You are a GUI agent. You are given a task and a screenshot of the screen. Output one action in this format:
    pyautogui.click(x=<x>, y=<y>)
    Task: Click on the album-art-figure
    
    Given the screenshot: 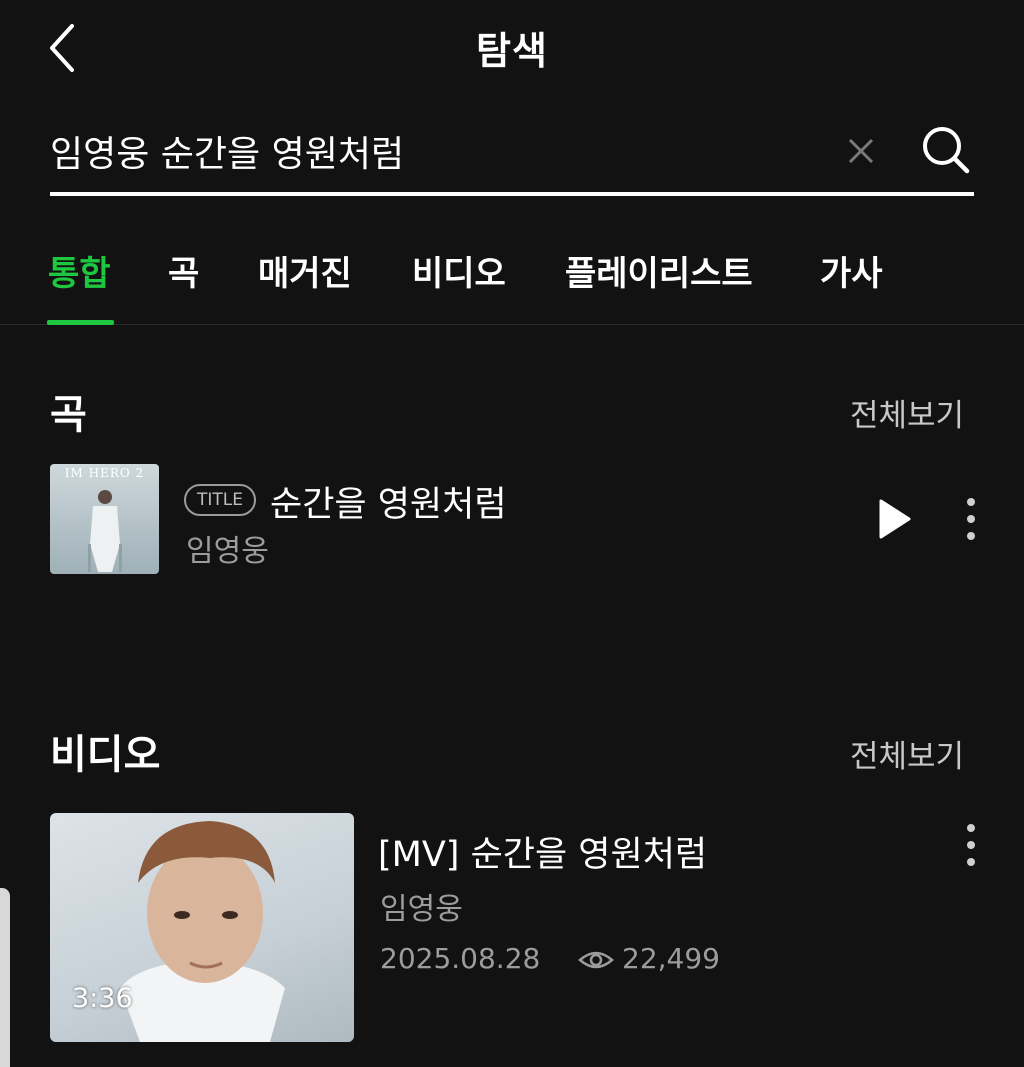 What is the action you would take?
    pyautogui.click(x=105, y=531)
    